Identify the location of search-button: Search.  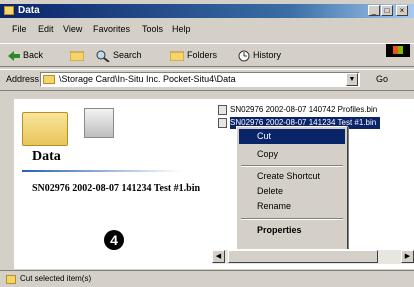
(119, 55).